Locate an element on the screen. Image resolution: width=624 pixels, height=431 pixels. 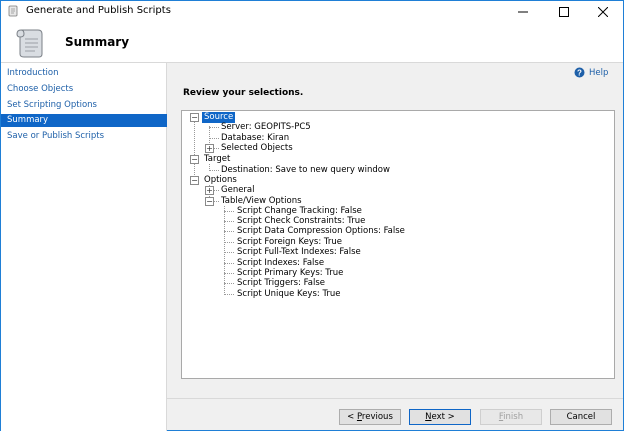
finish-button-label: inish is located at coordinates (513, 417).